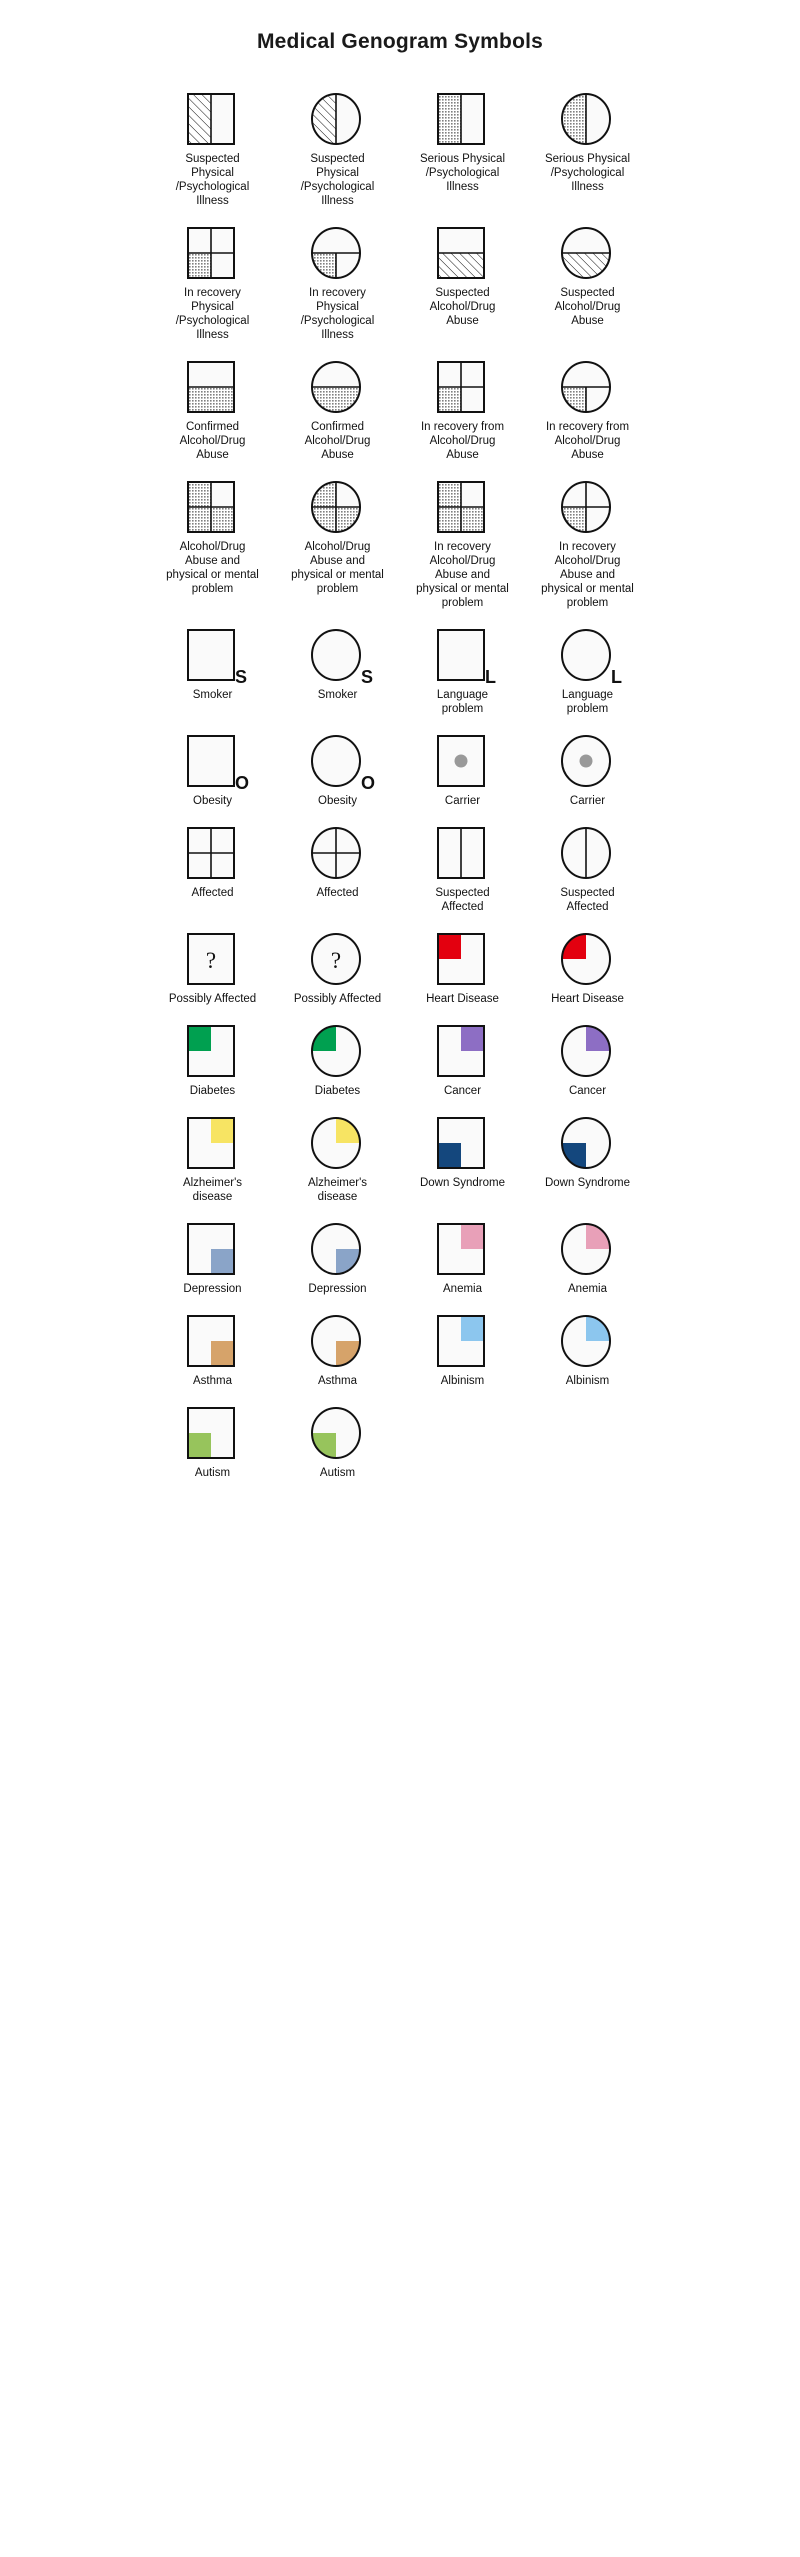 The height and width of the screenshot is (2557, 800). Describe the element at coordinates (462, 801) in the screenshot. I see `symbol-label: Carrier` at that location.